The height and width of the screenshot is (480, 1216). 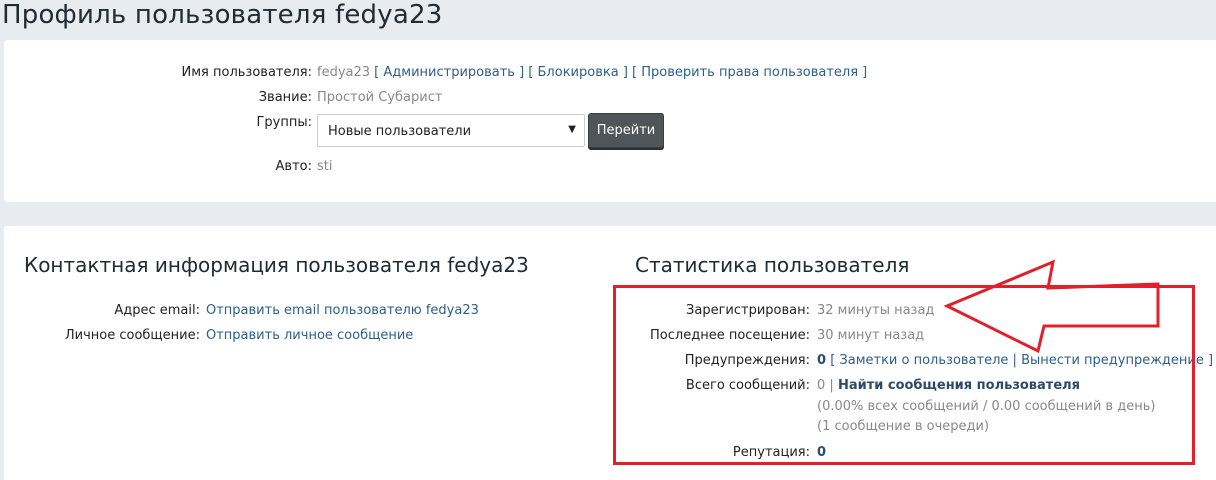 I want to click on groups-label: Группы:, so click(x=284, y=122).